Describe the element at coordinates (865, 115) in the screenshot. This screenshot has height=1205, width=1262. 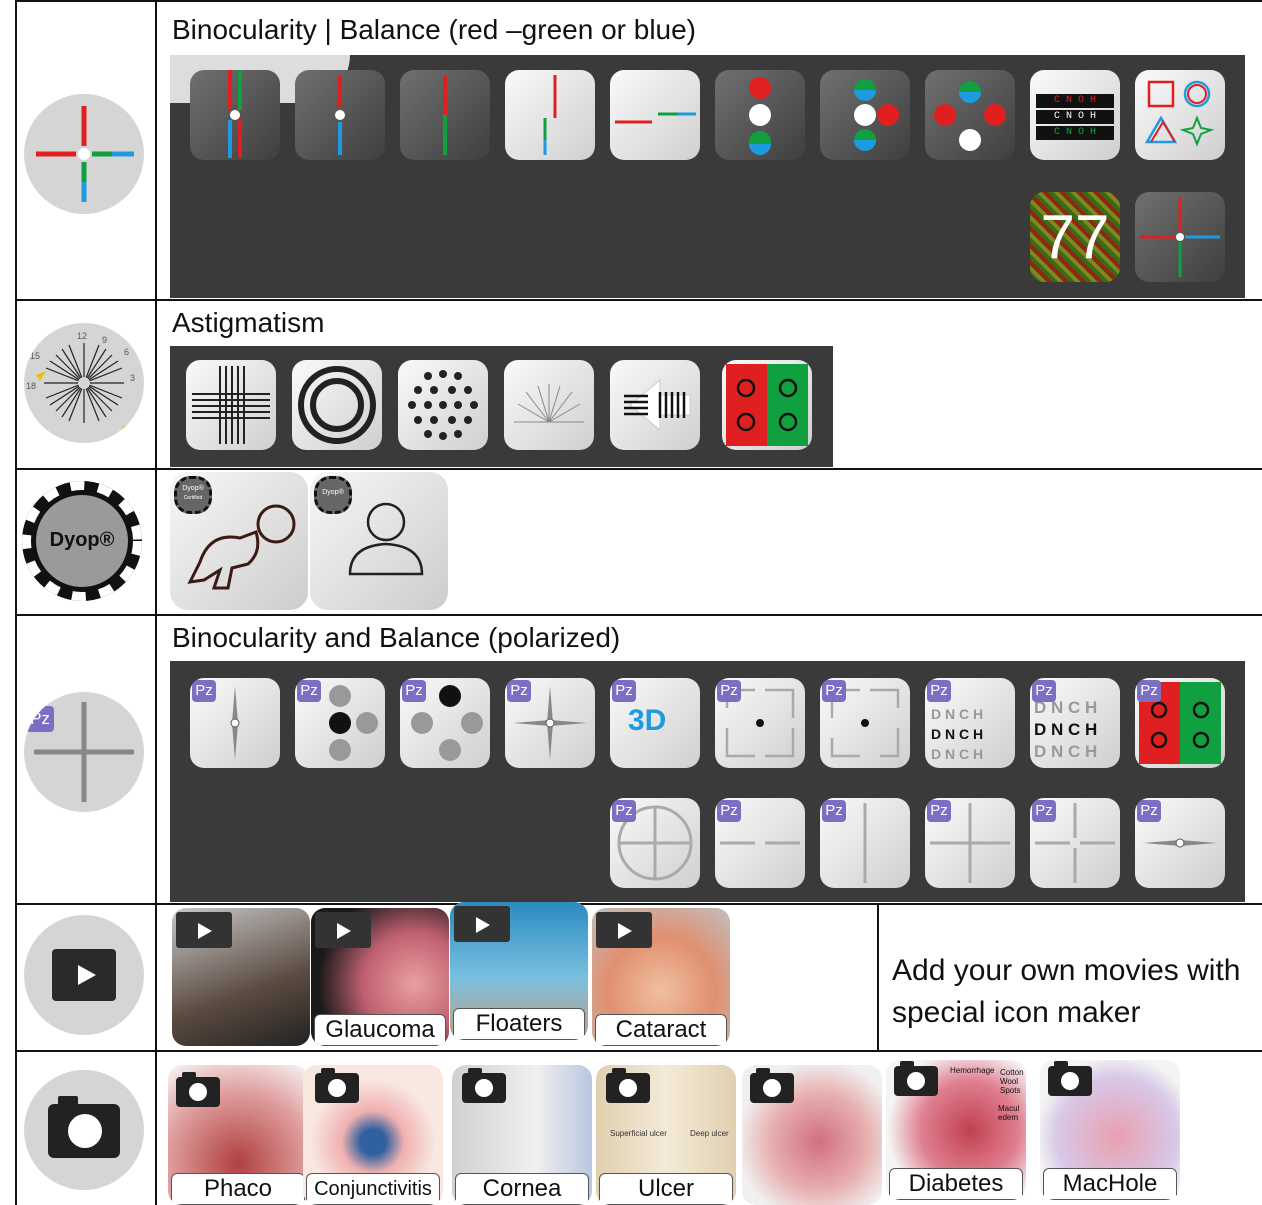
I see `tile-worth-dots-four` at that location.